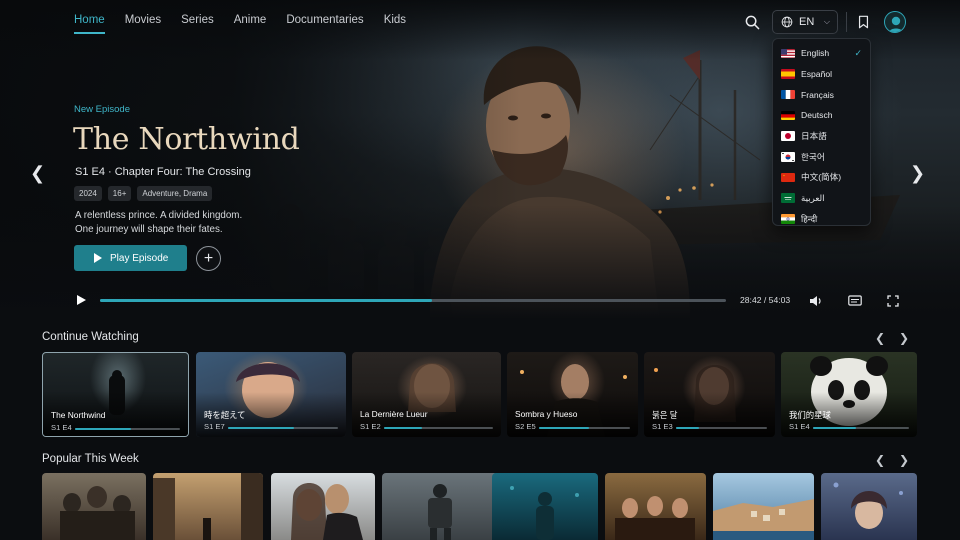  What do you see at coordinates (61, 427) in the screenshot?
I see `continue-card-episode: S1 E4` at bounding box center [61, 427].